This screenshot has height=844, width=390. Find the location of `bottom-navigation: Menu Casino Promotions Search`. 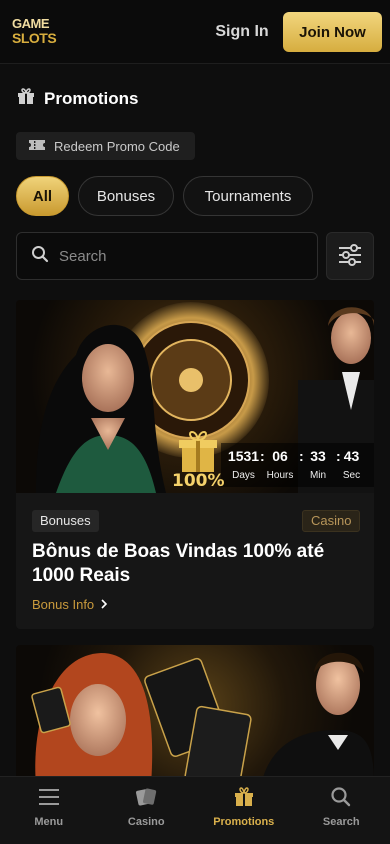

bottom-navigation: Menu Casino Promotions Search is located at coordinates (195, 810).